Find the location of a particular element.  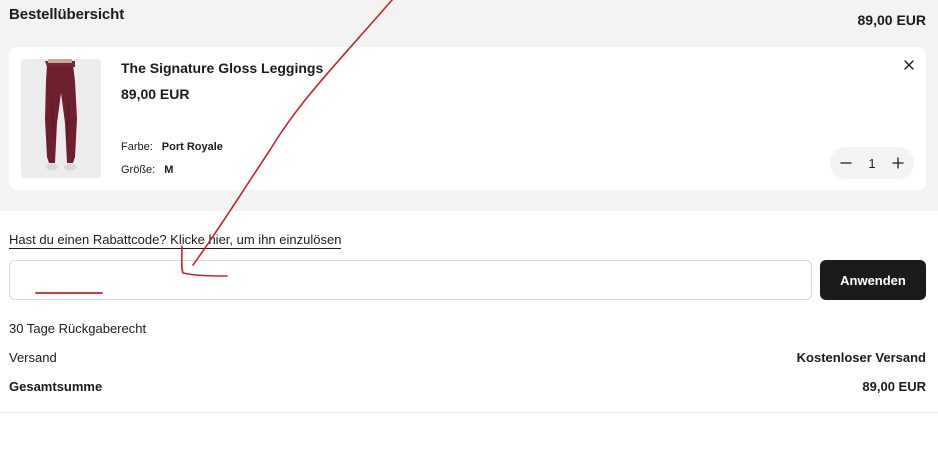

product-size: Größe: M is located at coordinates (147, 170).